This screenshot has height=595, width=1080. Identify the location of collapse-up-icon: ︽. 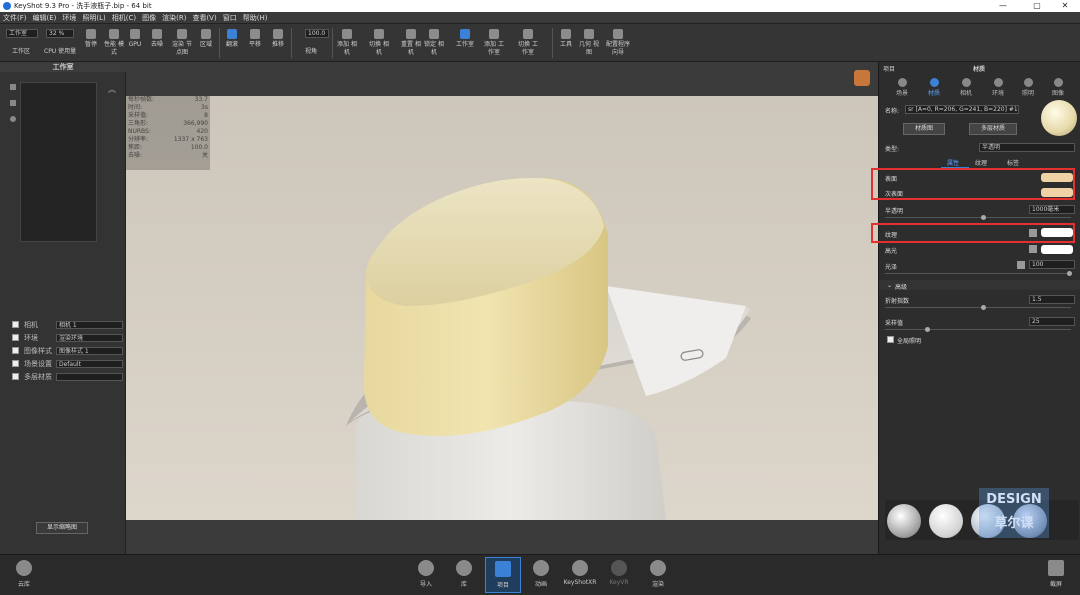
(112, 89).